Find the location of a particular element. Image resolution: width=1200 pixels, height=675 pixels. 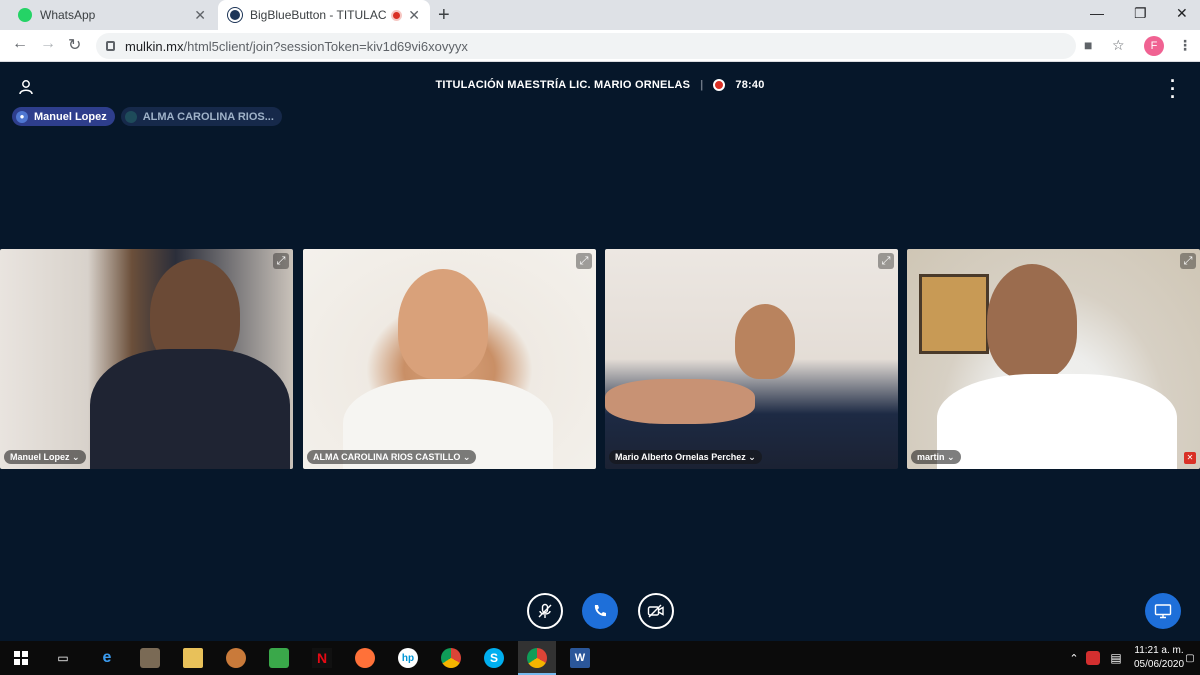

url-domain: mulkin.mx is located at coordinates (154, 46).